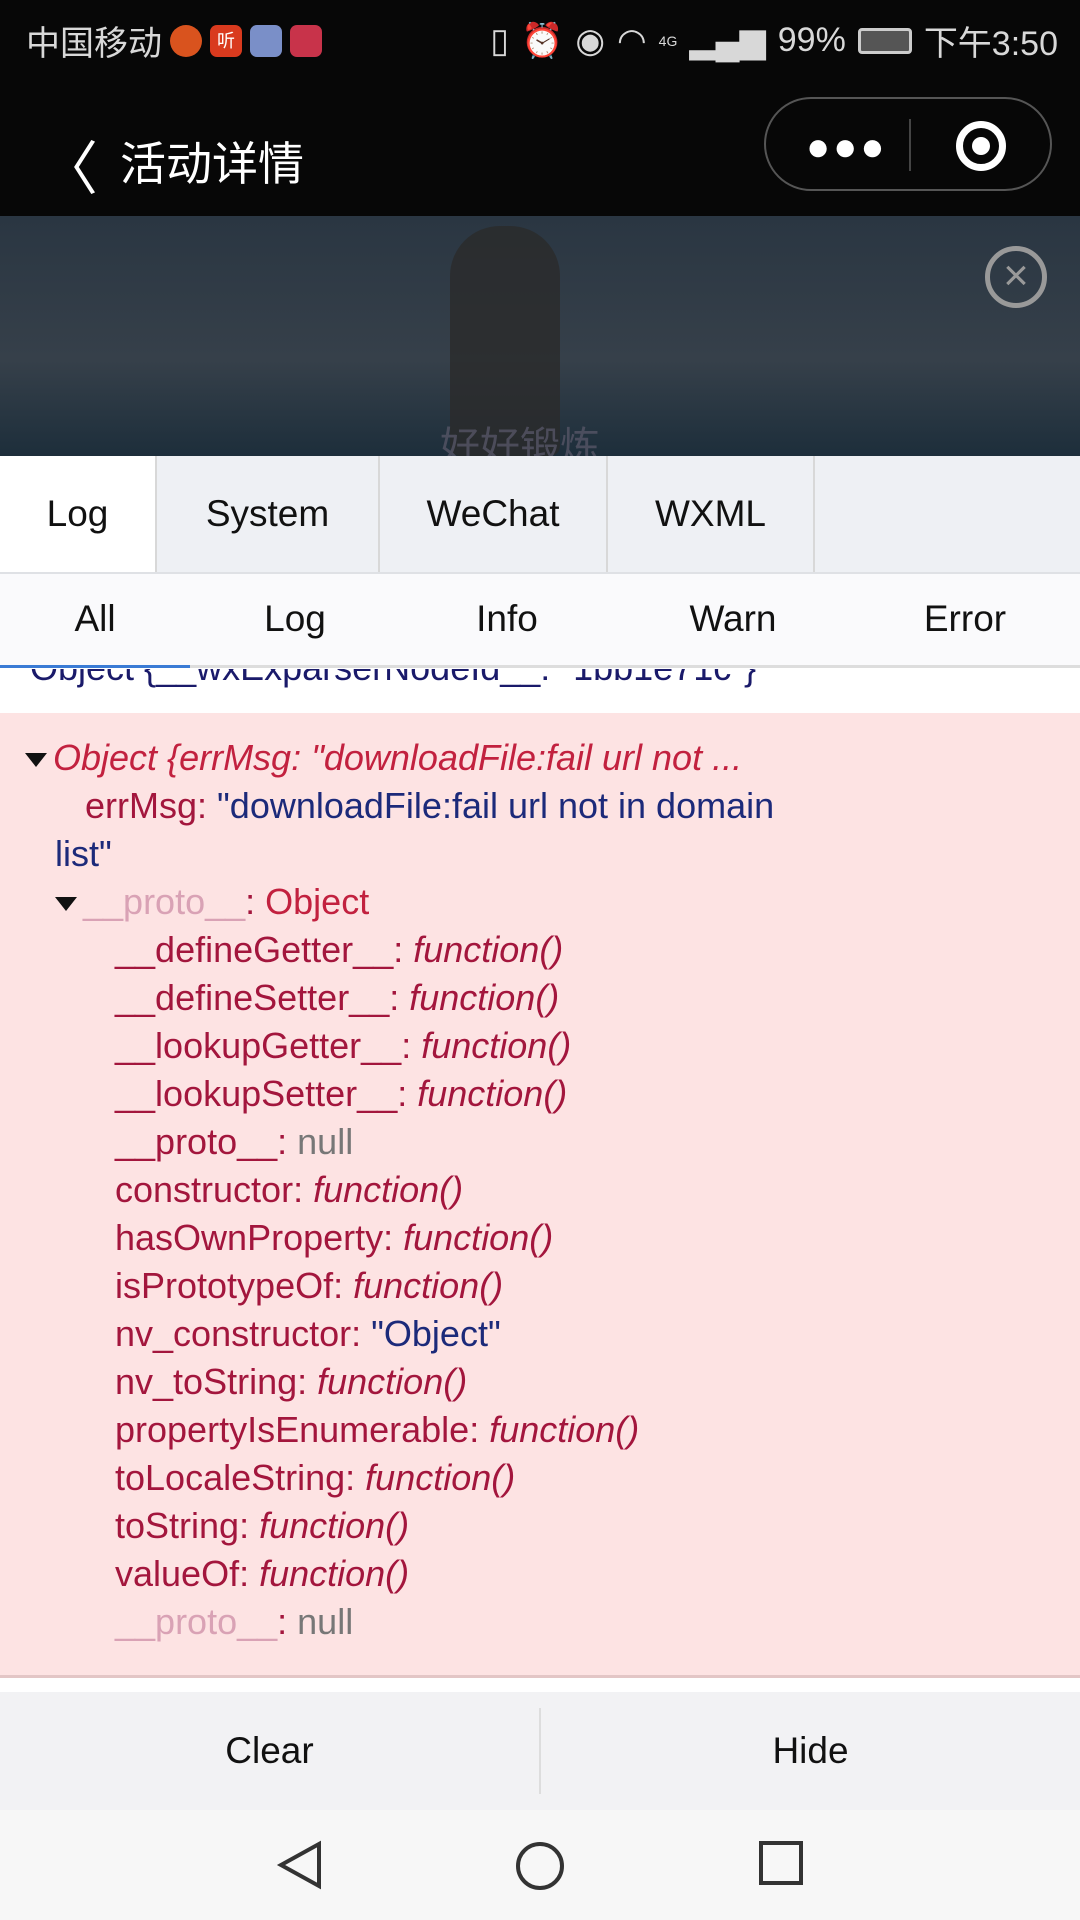 This screenshot has height=1920, width=1080. Describe the element at coordinates (520, 440) in the screenshot. I see `banner-text: 好好锻炼` at that location.